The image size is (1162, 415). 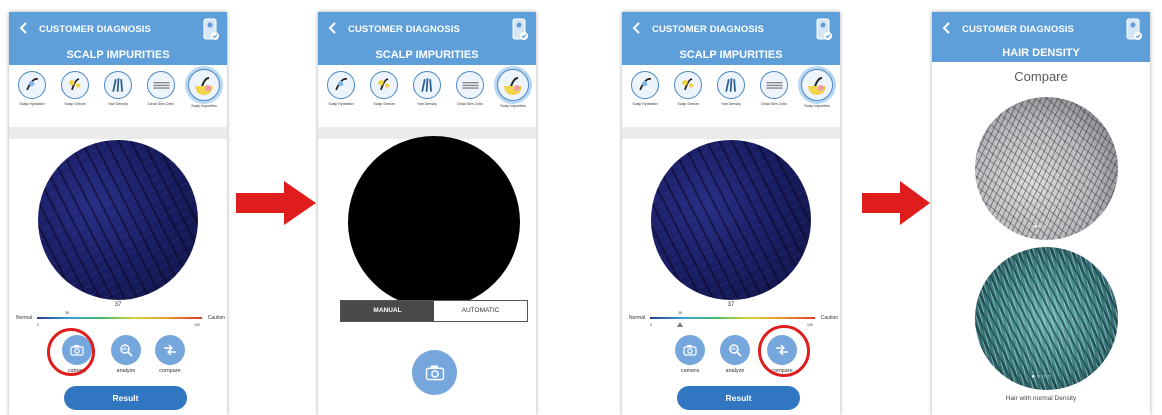 What do you see at coordinates (1041, 227) in the screenshot?
I see `carousel-dots: ● ○ ○` at bounding box center [1041, 227].